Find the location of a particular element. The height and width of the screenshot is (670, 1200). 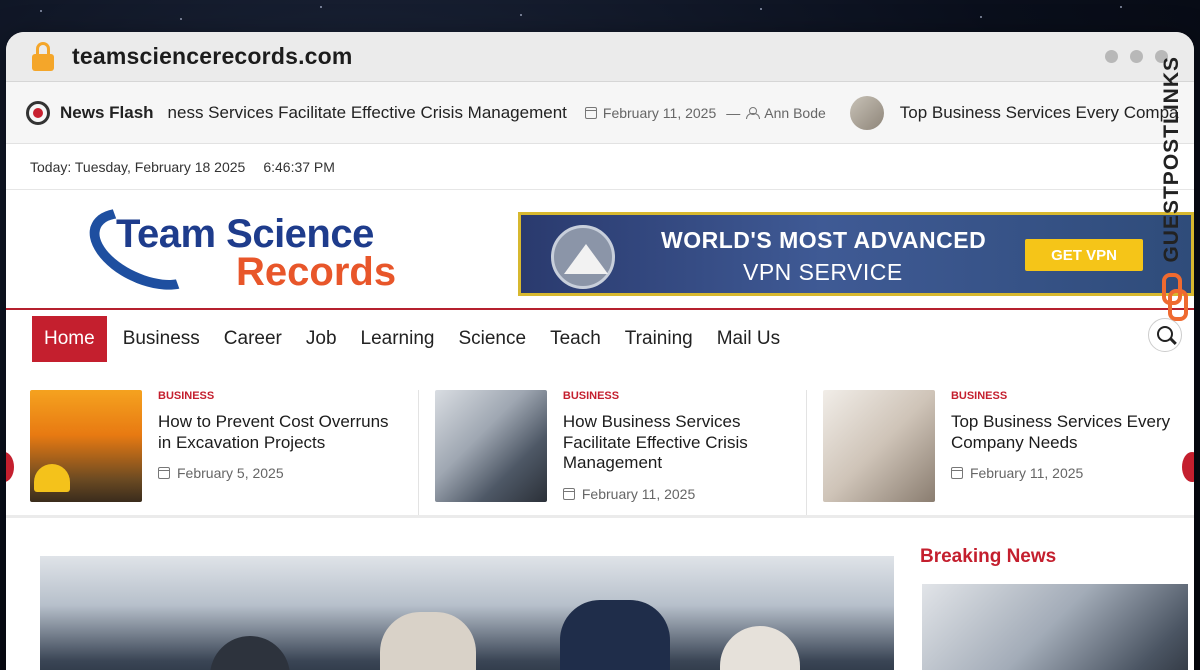

guestpostlinks-watermark: GUESTPOSTLINKS is located at coordinates (1172, 206).